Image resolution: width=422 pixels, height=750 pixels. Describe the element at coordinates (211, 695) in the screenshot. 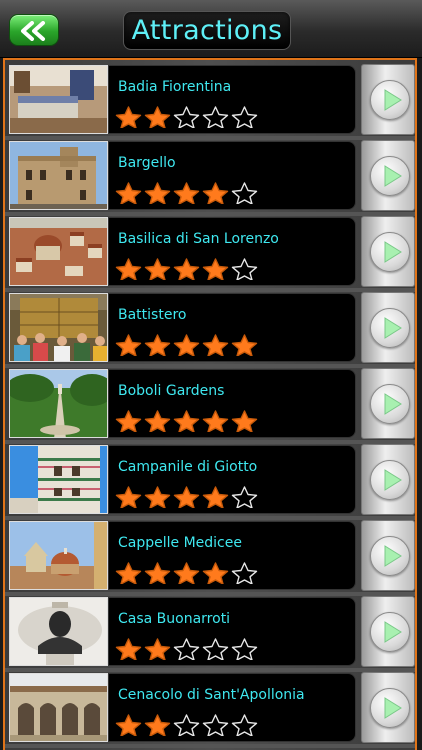

I see `attraction-name: Cenacolo di Sant'Apollonia` at that location.